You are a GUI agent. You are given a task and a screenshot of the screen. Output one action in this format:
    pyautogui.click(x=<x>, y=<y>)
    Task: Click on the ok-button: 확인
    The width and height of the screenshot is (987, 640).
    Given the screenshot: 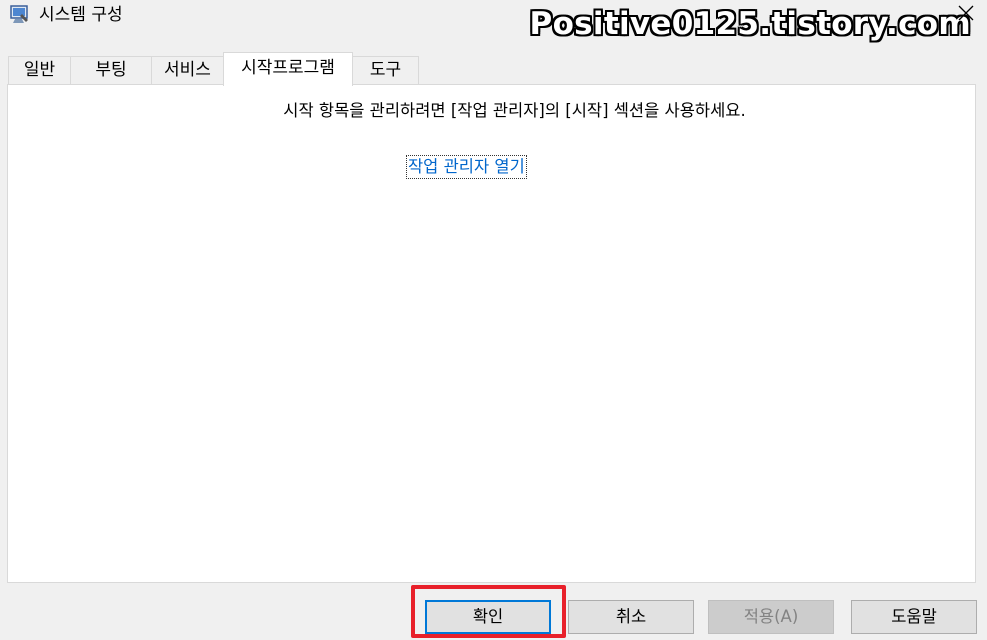 What is the action you would take?
    pyautogui.click(x=488, y=617)
    